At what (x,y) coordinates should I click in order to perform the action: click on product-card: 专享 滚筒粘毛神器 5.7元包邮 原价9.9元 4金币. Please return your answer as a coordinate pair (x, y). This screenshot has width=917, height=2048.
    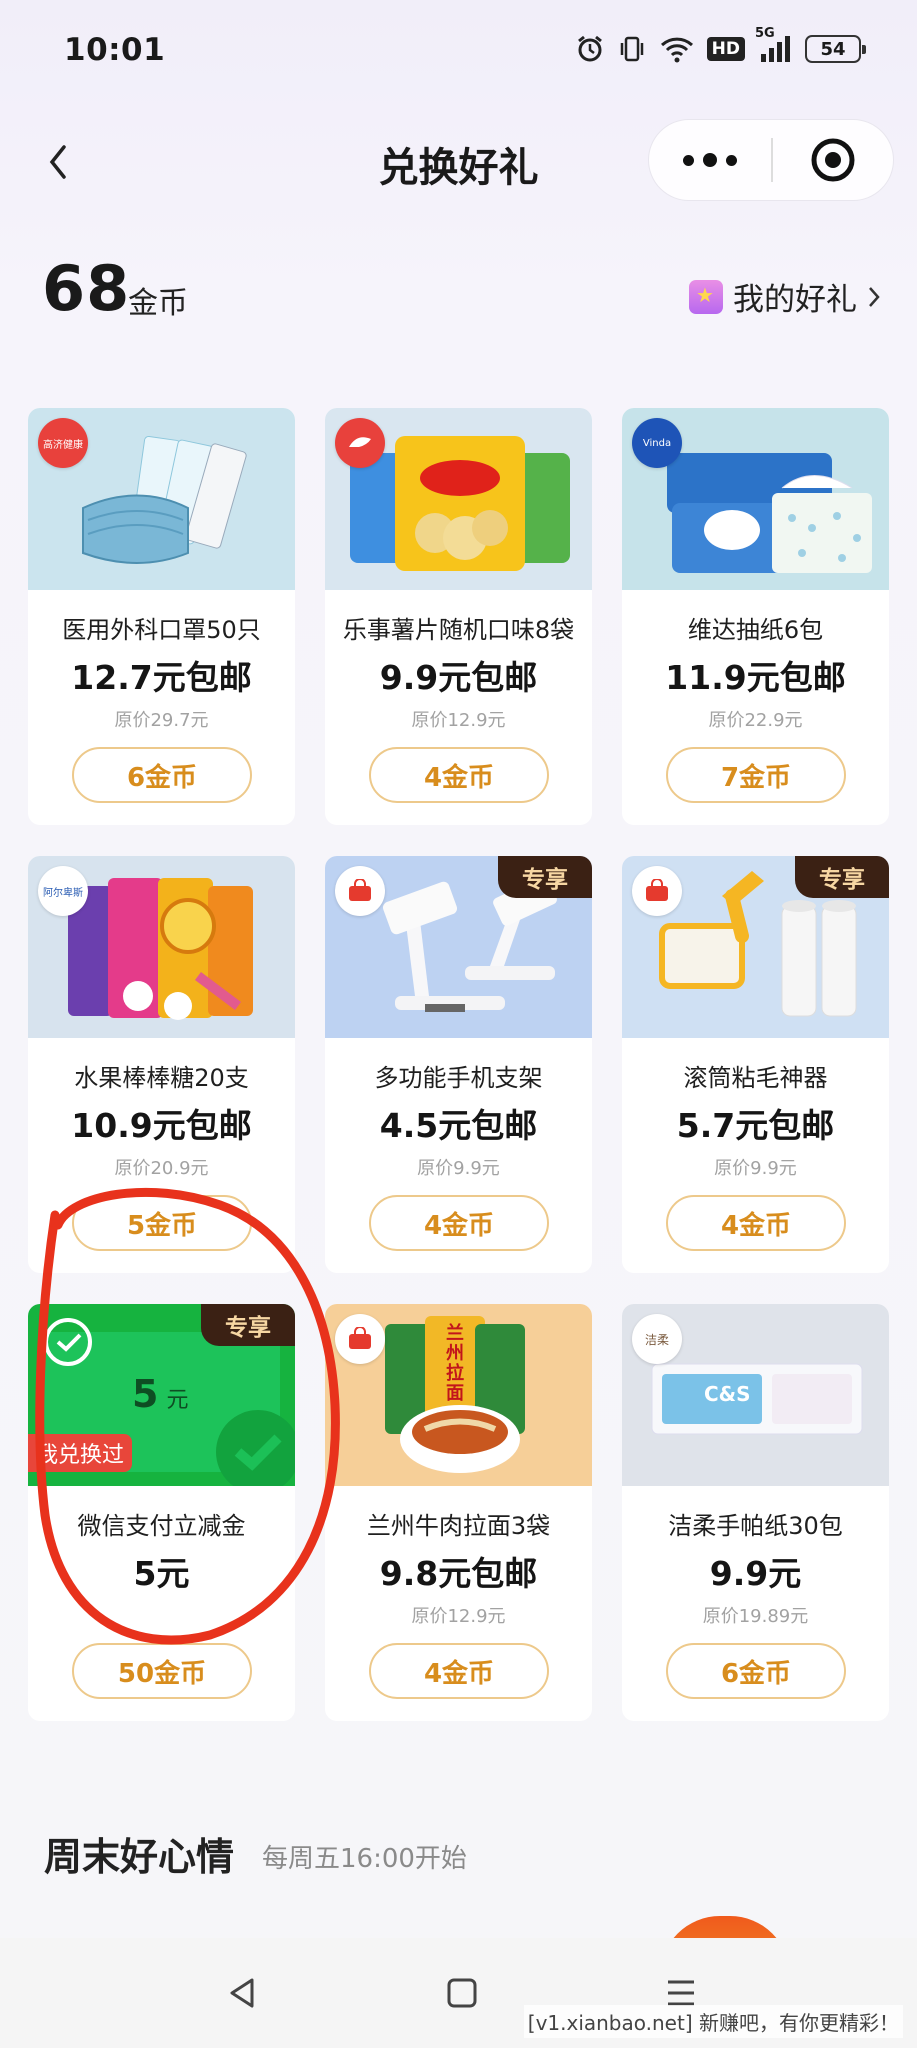
    Looking at the image, I should click on (755, 1064).